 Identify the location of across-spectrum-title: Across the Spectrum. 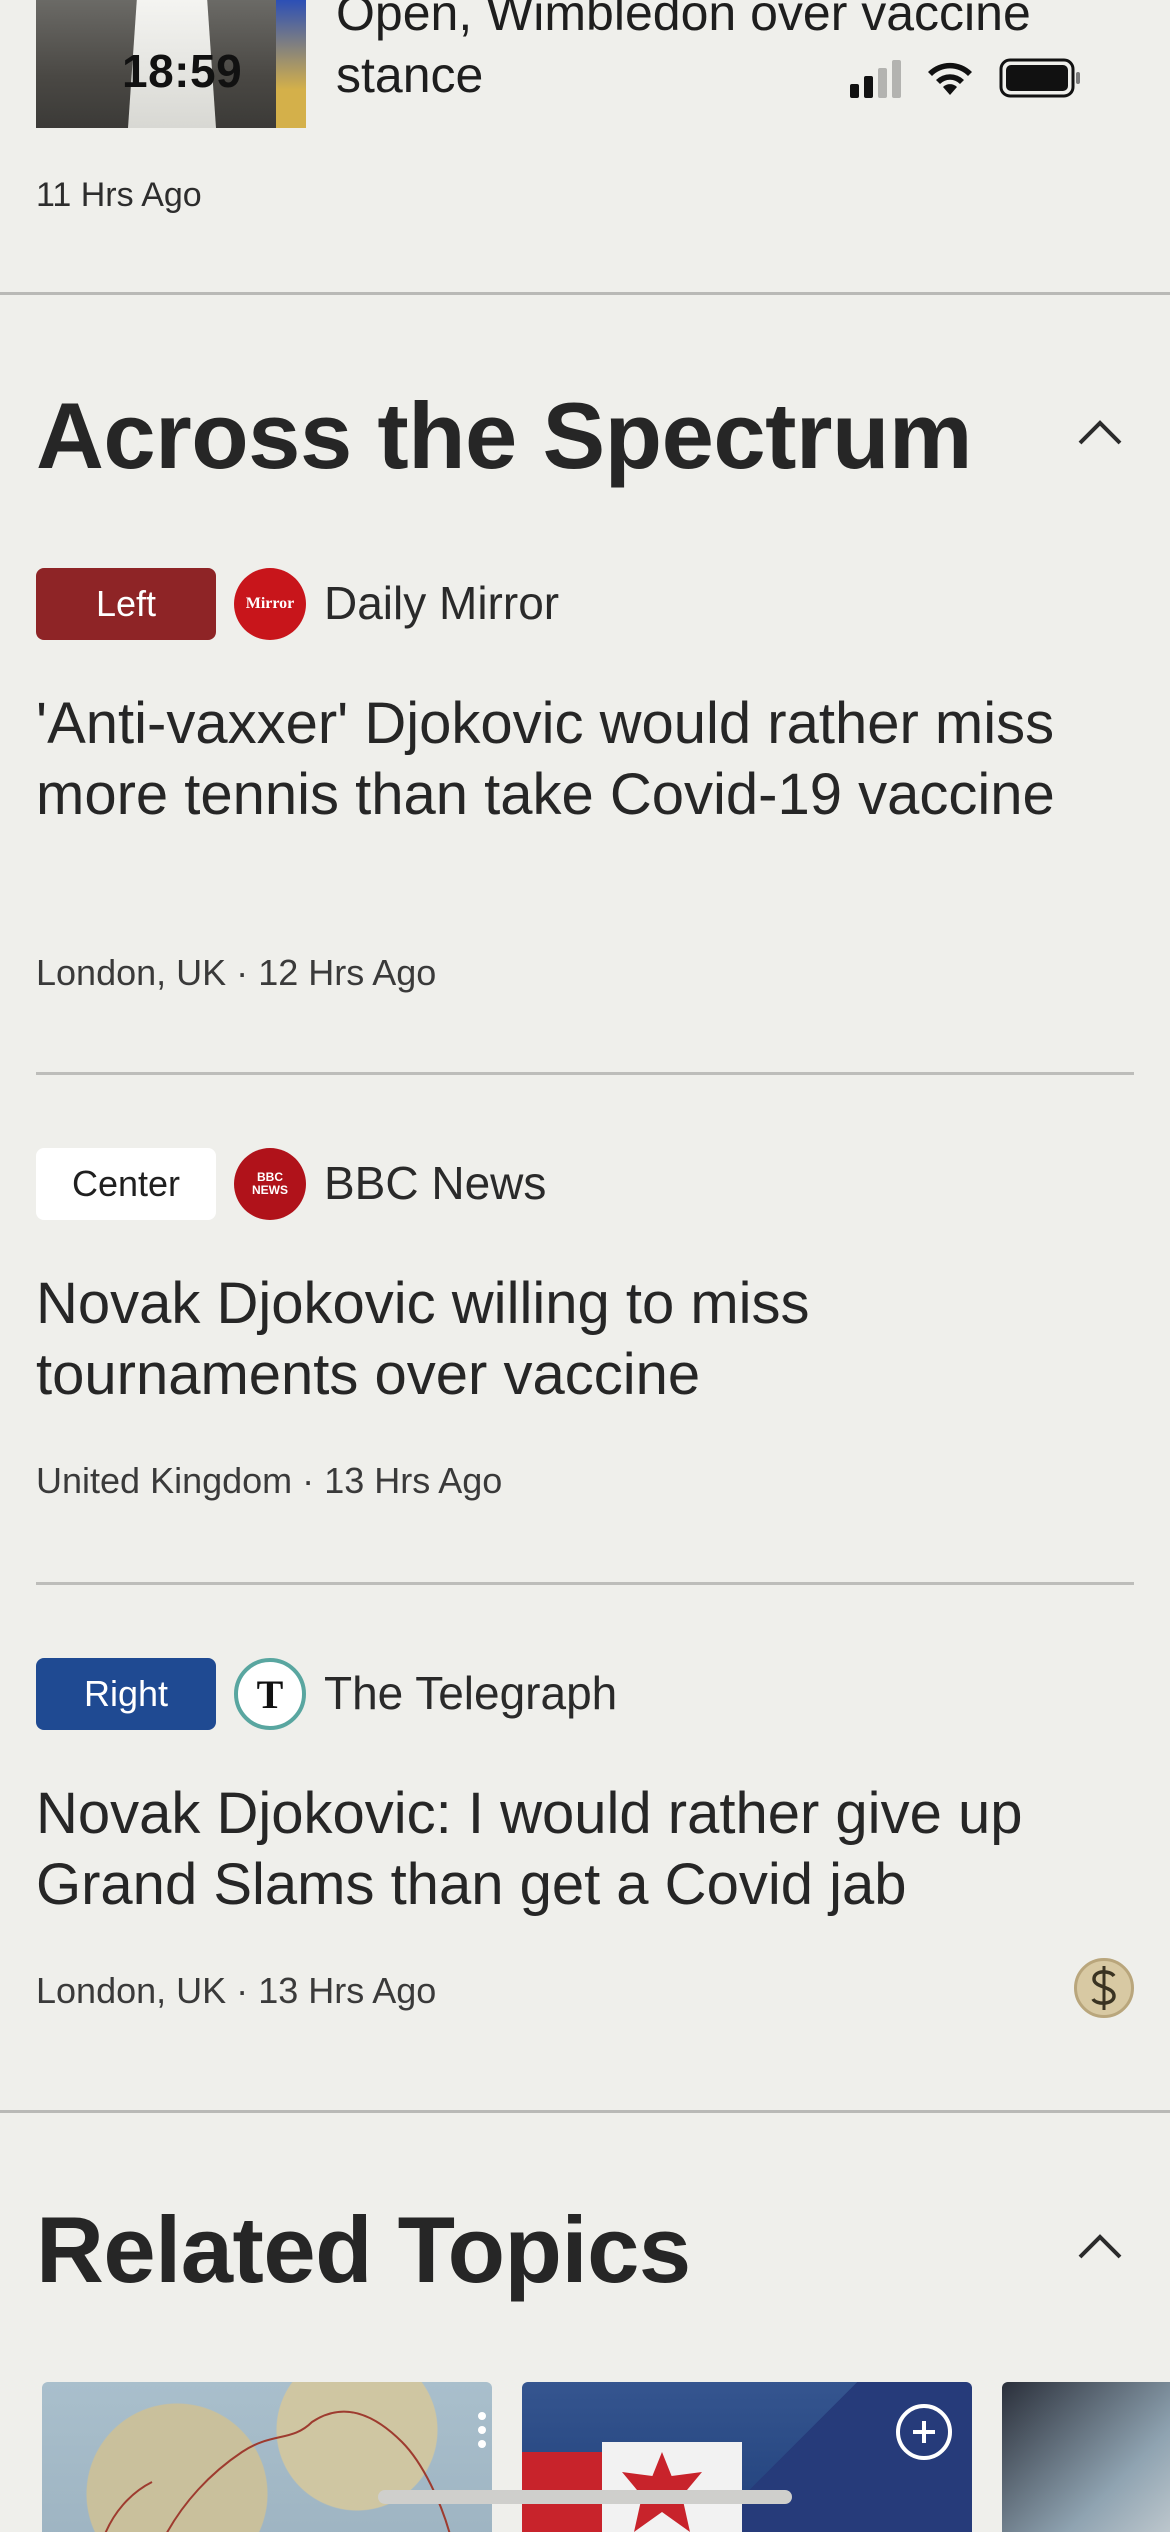
(504, 435).